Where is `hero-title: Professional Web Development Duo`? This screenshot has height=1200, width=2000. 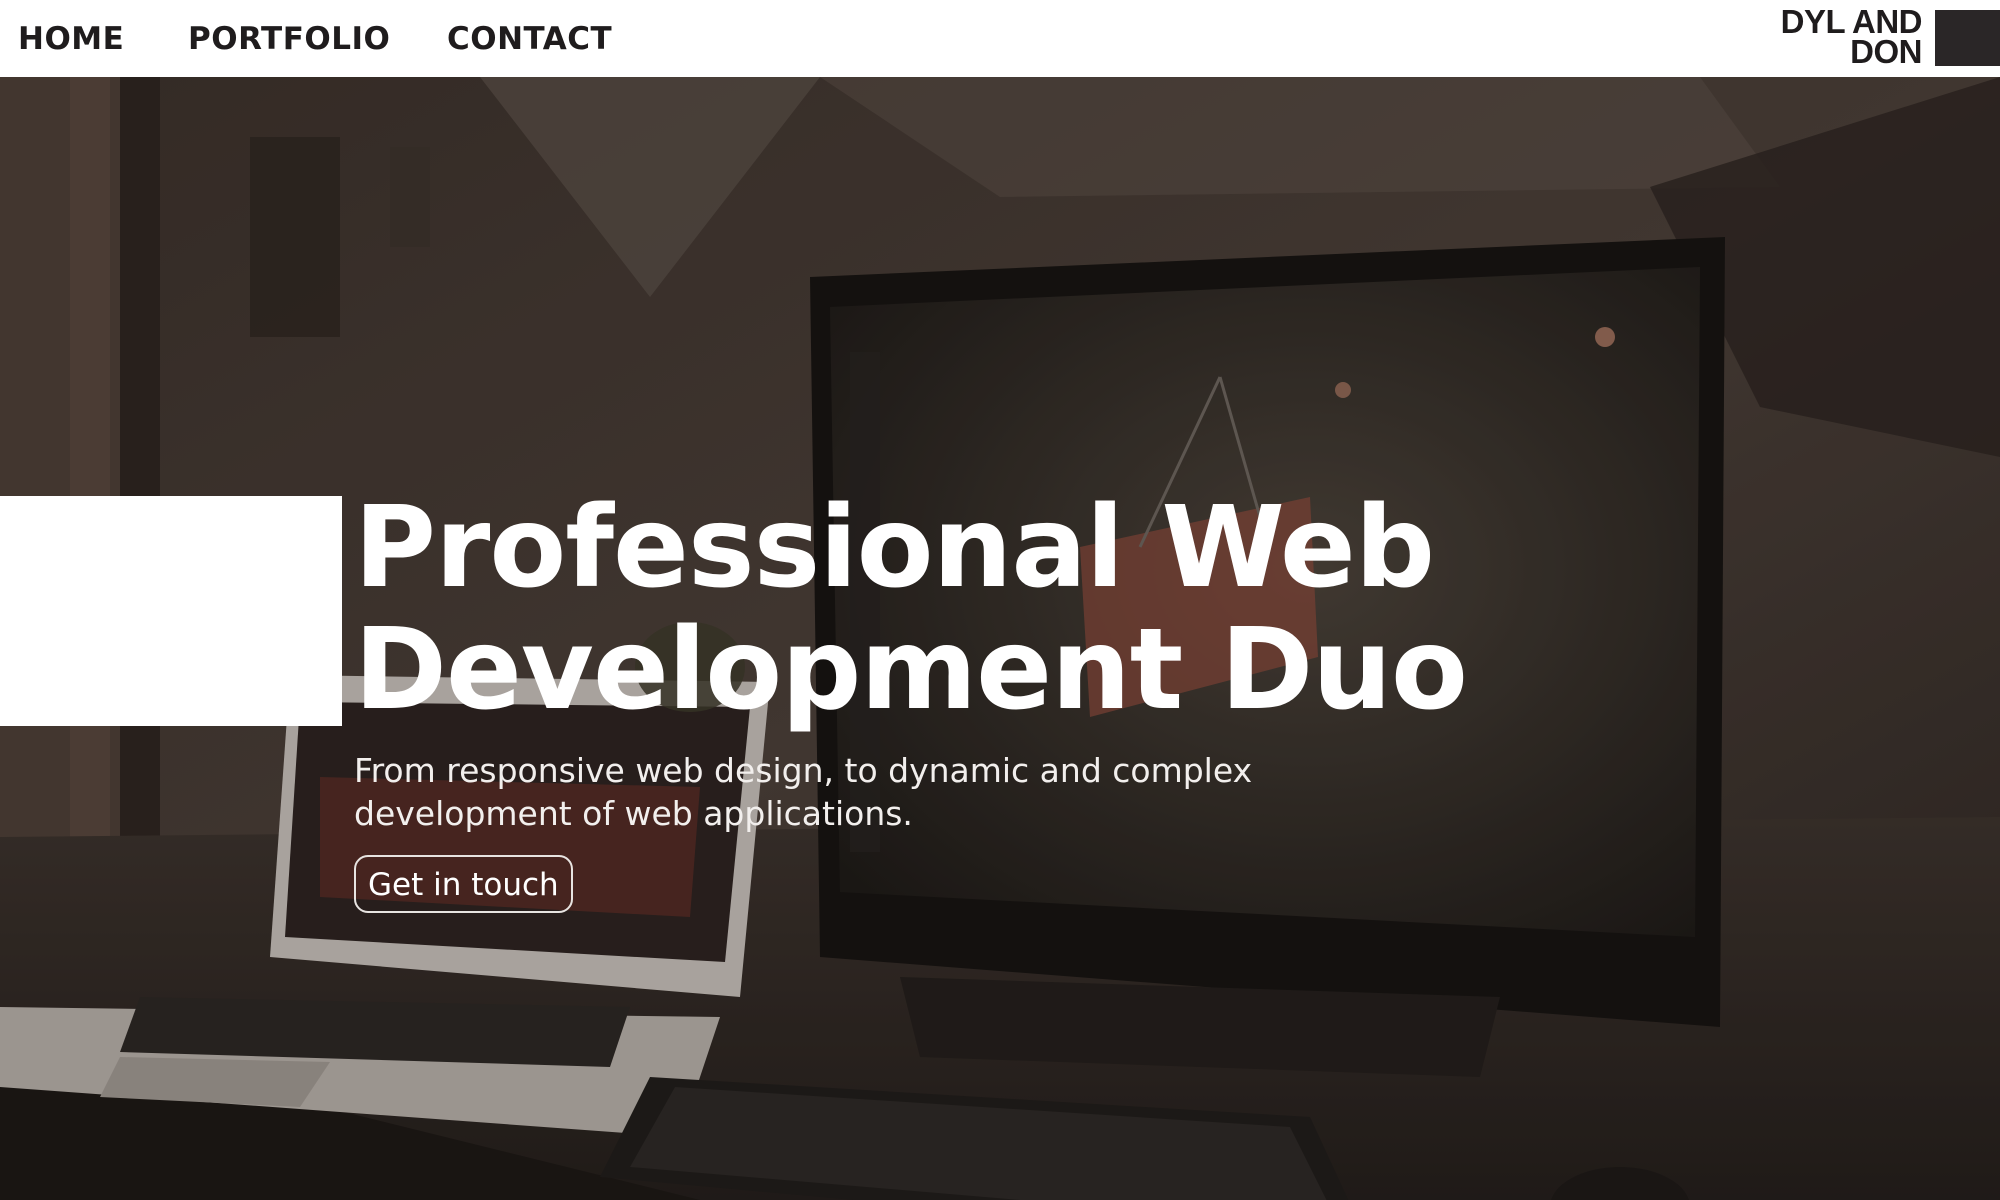
hero-title: Professional Web Development Duo is located at coordinates (1004, 609).